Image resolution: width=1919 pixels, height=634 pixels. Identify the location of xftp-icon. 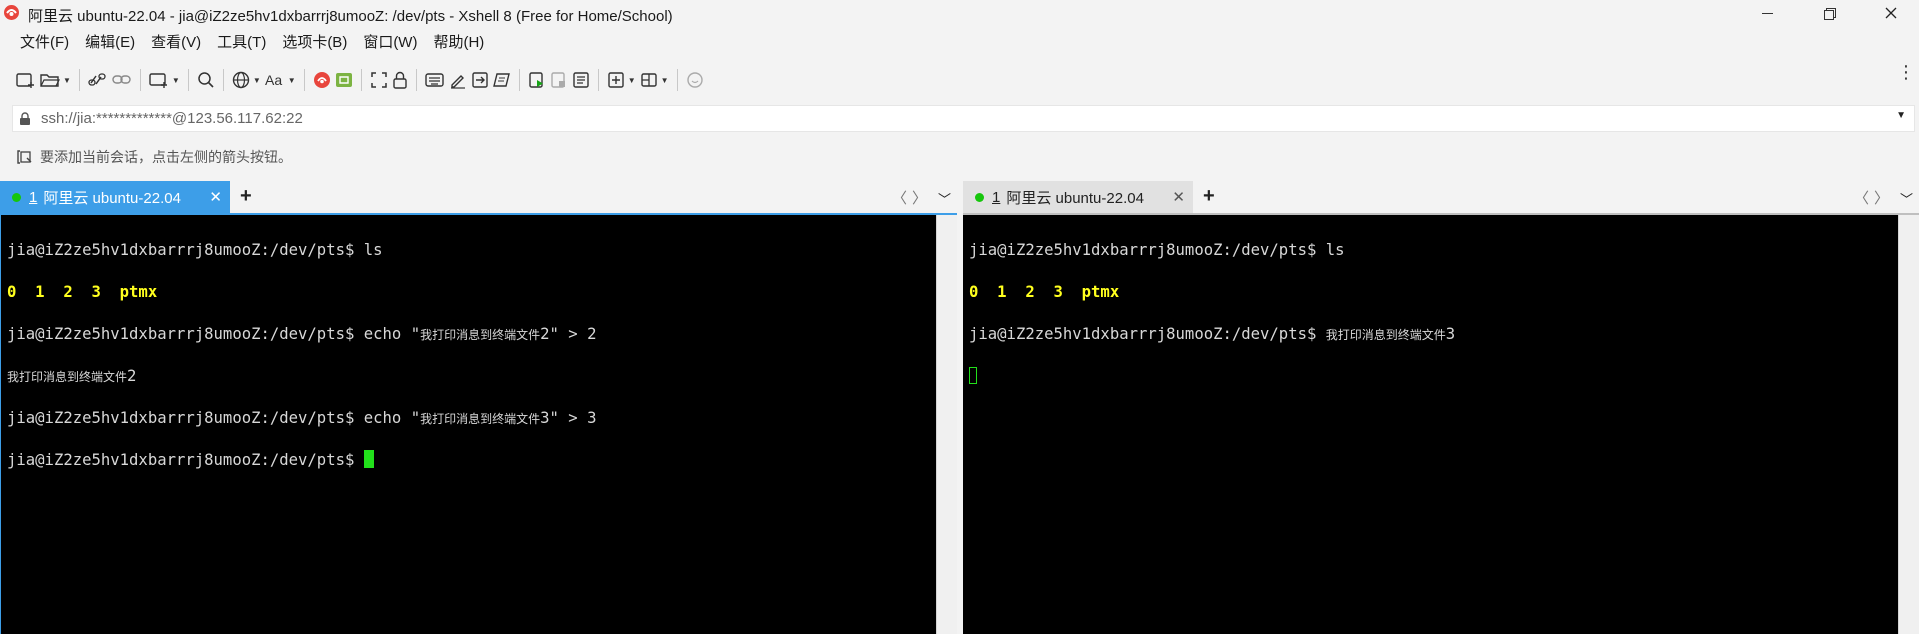
(321, 80).